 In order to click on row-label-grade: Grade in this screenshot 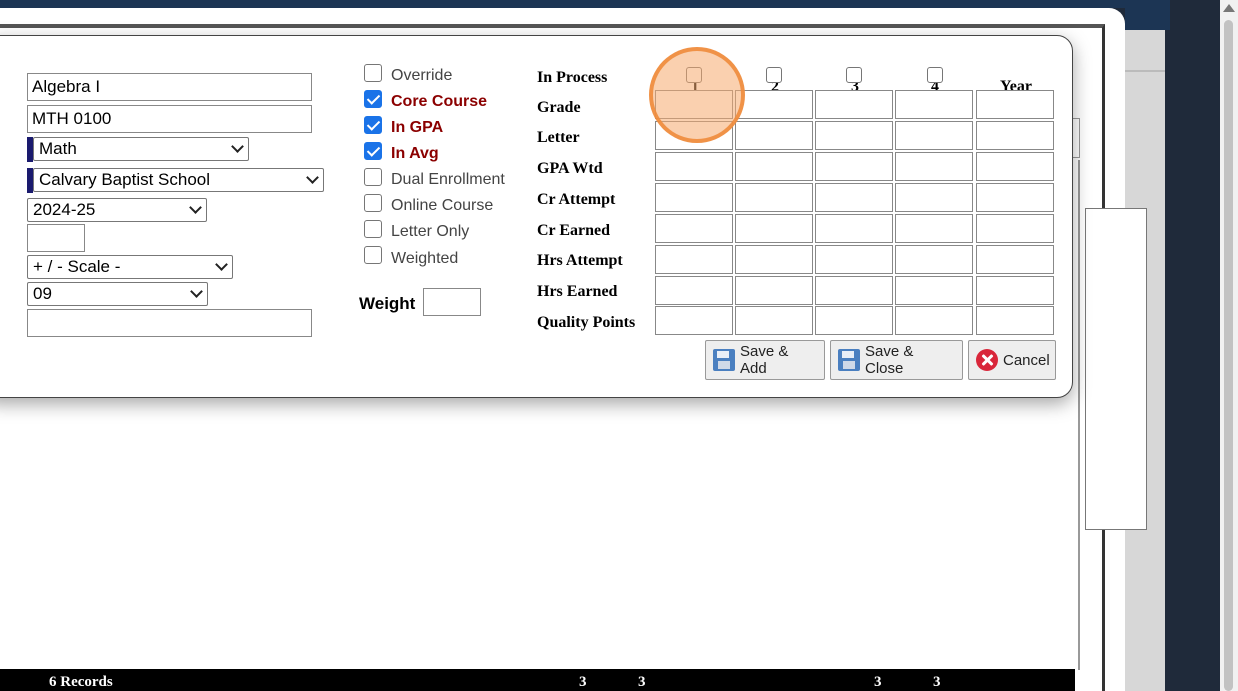, I will do `click(559, 107)`.